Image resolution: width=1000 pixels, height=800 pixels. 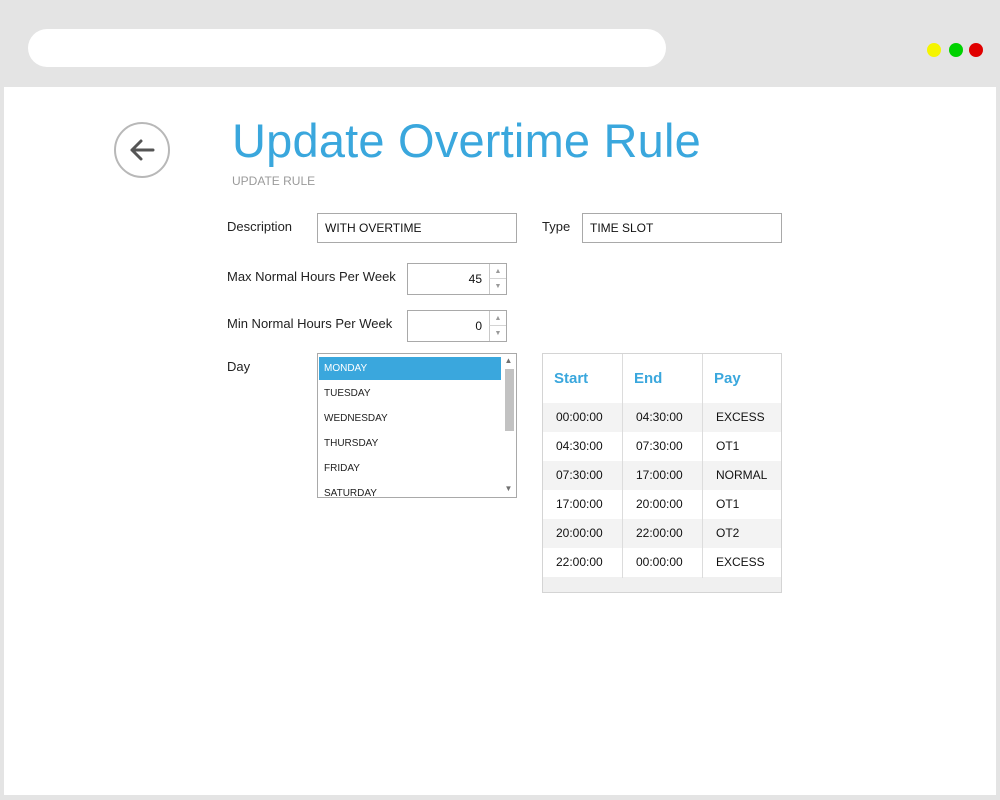 I want to click on window-minimize-dot, so click(x=934, y=50).